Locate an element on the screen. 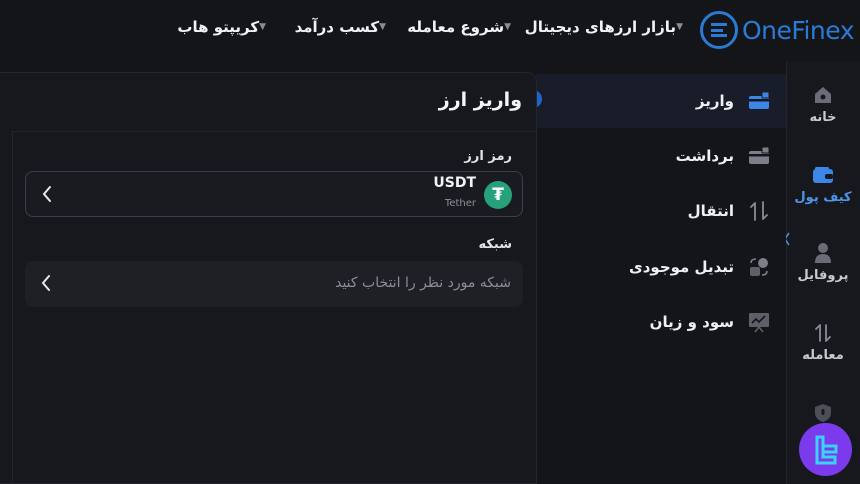 Image resolution: width=860 pixels, height=484 pixels. rail-item-wallet: کیف پول is located at coordinates (823, 184).